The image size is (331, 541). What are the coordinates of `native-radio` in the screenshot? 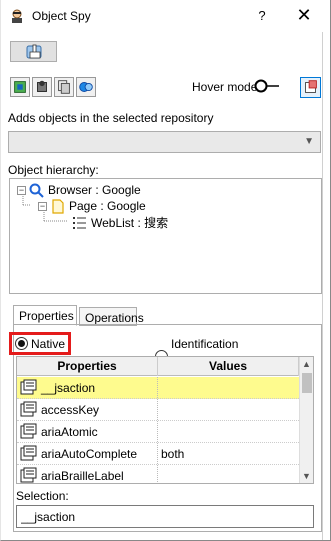 It's located at (21, 343).